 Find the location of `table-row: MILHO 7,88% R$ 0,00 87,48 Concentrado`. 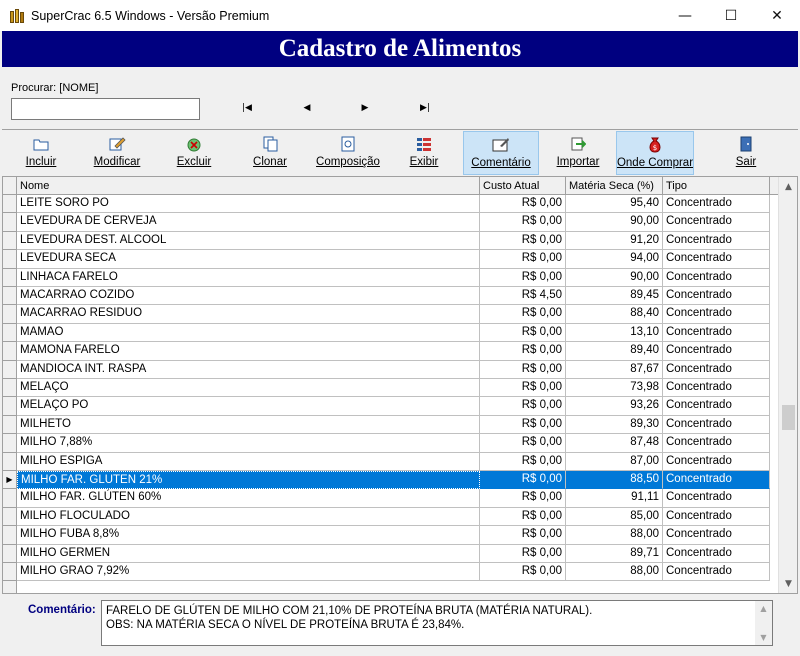

table-row: MILHO 7,88% R$ 0,00 87,48 Concentrado is located at coordinates (390, 443).